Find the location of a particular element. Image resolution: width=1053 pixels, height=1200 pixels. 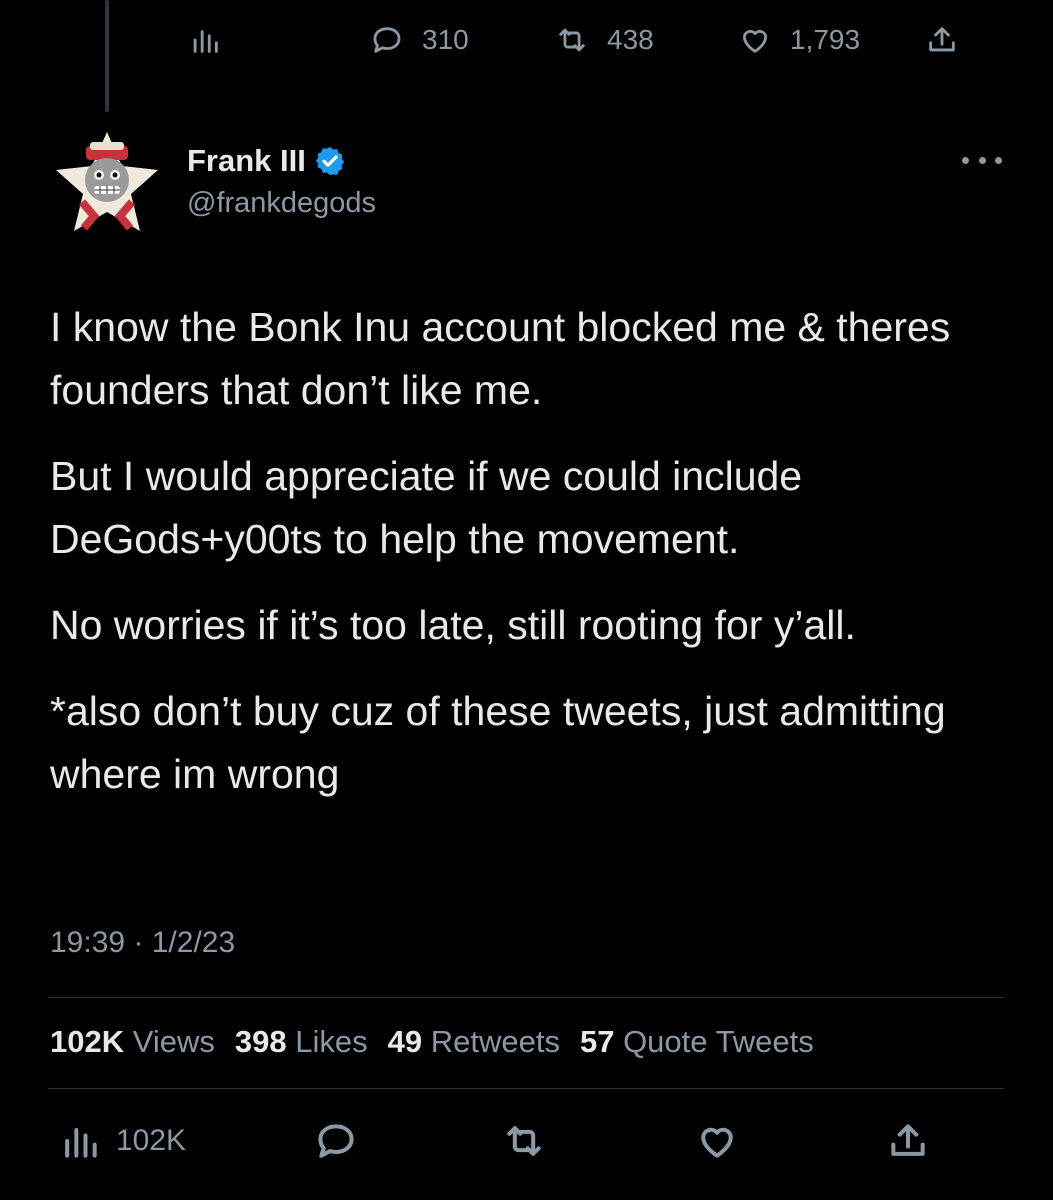

avatar-image is located at coordinates (107, 181).